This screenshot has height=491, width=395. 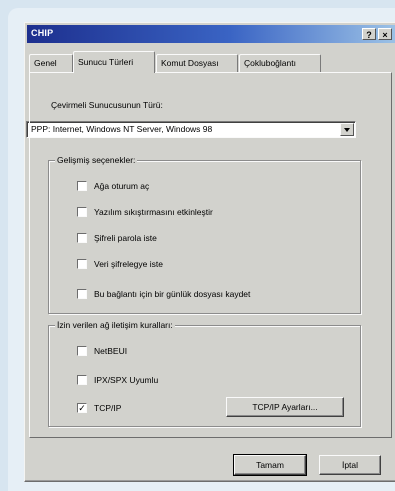 What do you see at coordinates (114, 62) in the screenshot?
I see `tab-server-types: Sunucu Türleri` at bounding box center [114, 62].